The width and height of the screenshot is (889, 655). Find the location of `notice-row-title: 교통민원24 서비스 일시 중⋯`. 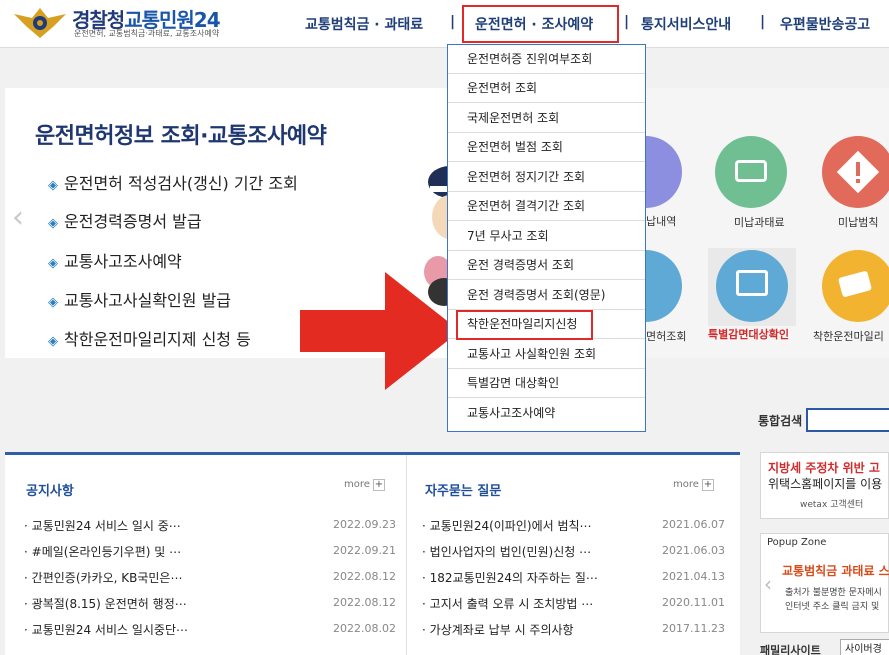

notice-row-title: 교통민원24 서비스 일시 중⋯ is located at coordinates (106, 526).